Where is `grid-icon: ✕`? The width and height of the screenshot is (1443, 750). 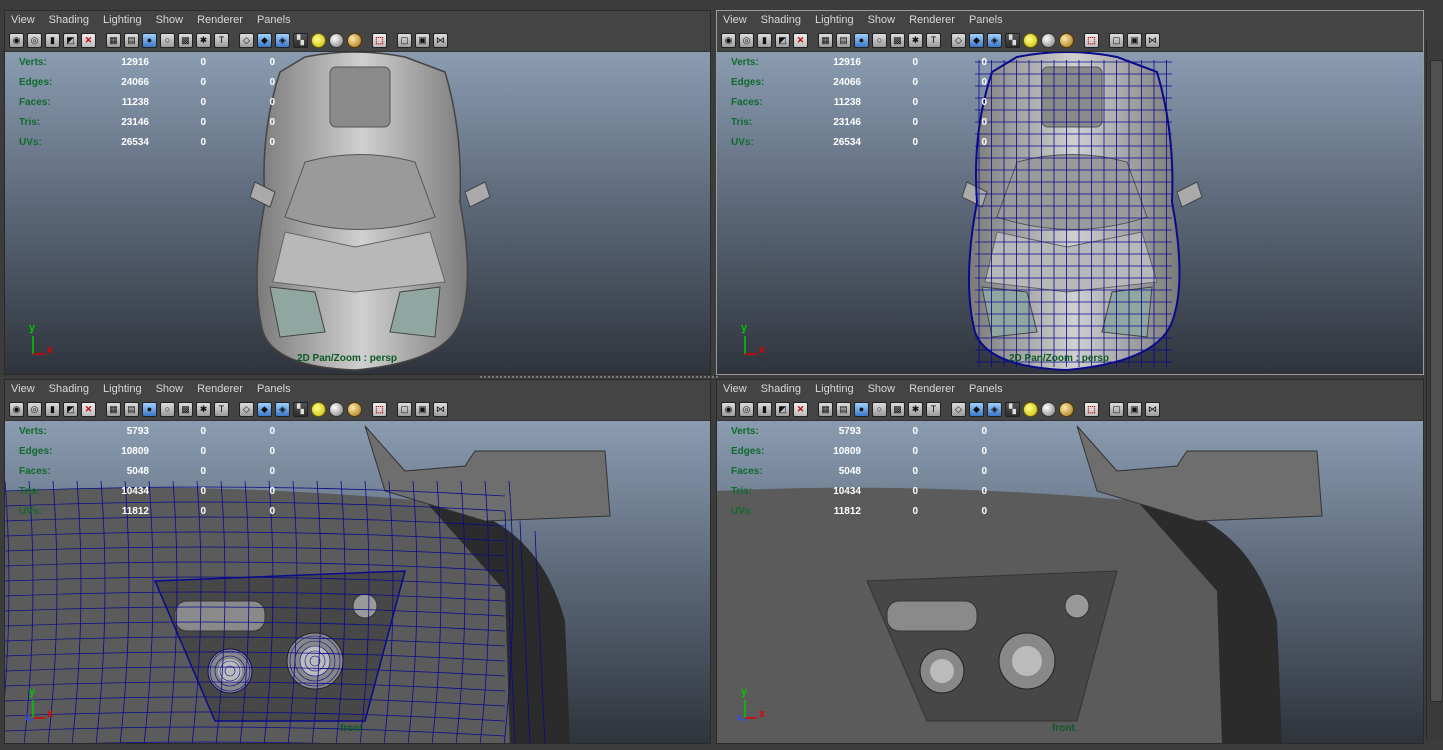 grid-icon: ✕ is located at coordinates (88, 409).